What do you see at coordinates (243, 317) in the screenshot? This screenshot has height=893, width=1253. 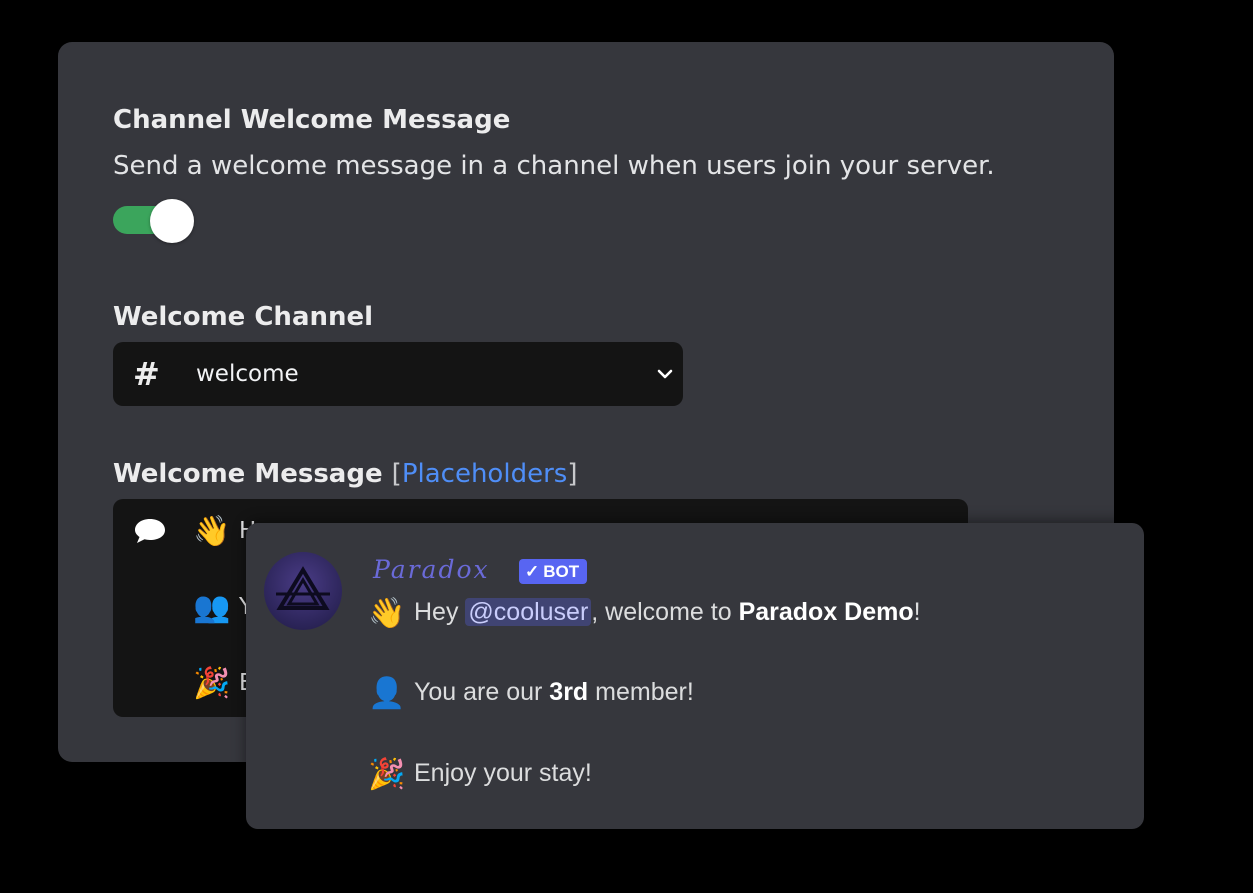 I see `welcome-channel-title: Welcome Channel` at bounding box center [243, 317].